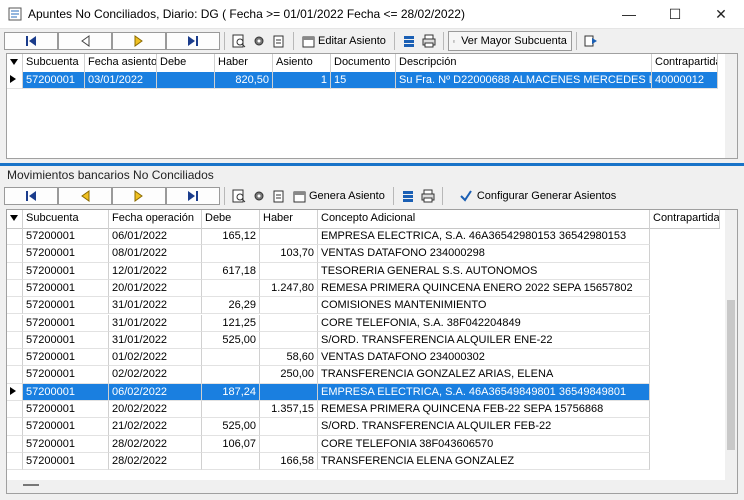 The image size is (744, 500). What do you see at coordinates (675, 14) in the screenshot?
I see `maximize-button: ☐` at bounding box center [675, 14].